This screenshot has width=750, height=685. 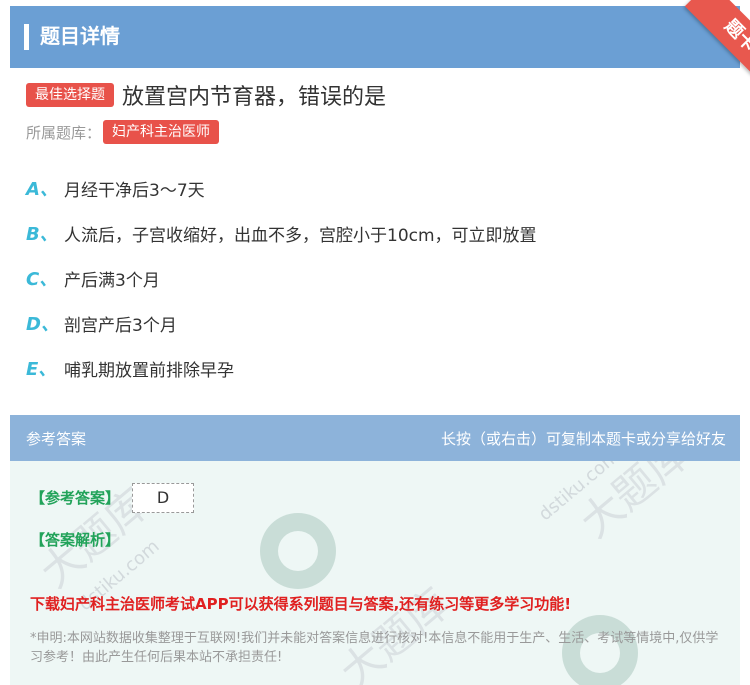 I want to click on option-a: A、 月经干净后3～7天, so click(x=115, y=188).